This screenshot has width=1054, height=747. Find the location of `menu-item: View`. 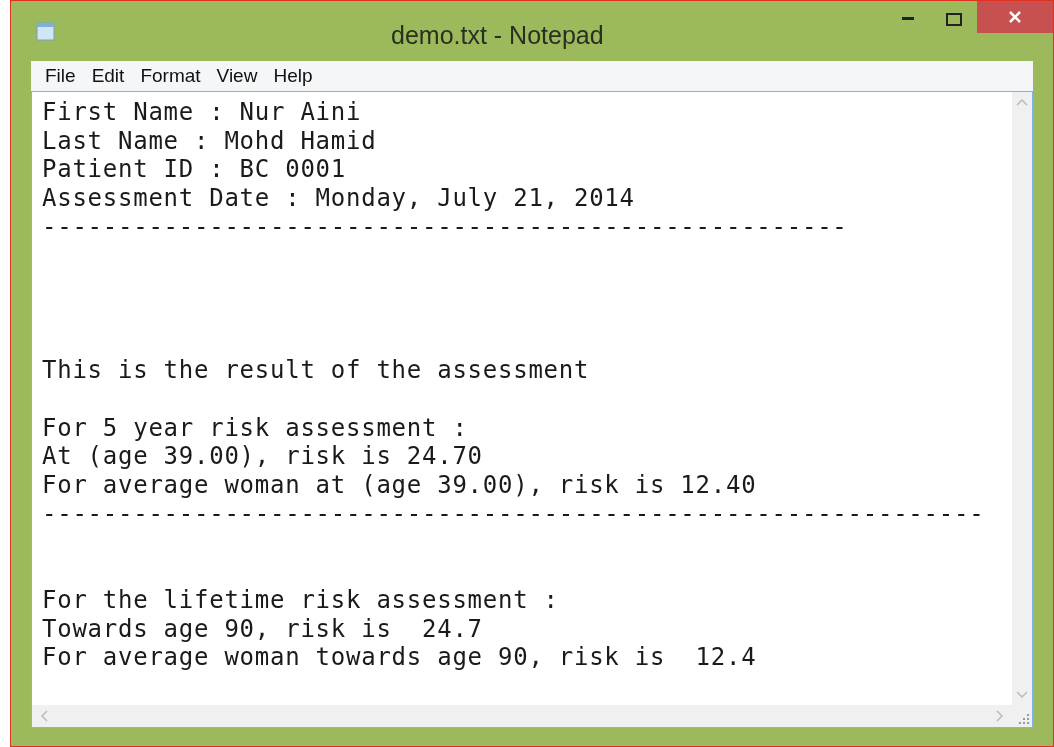

menu-item: View is located at coordinates (237, 76).